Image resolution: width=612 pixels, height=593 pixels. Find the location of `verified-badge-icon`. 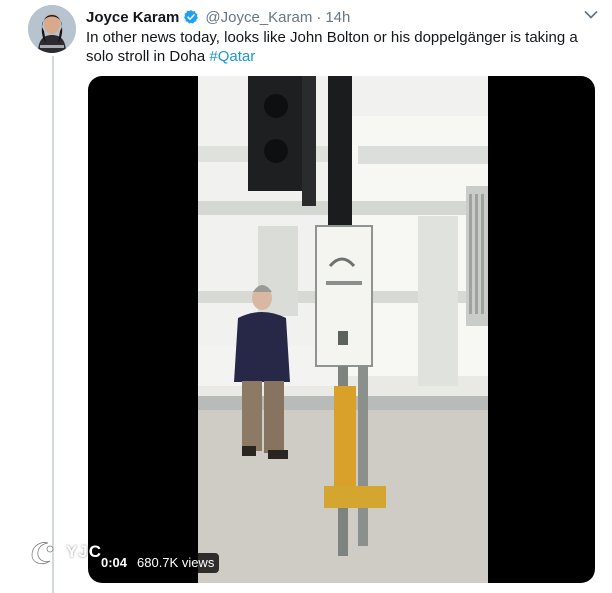

verified-badge-icon is located at coordinates (191, 17).